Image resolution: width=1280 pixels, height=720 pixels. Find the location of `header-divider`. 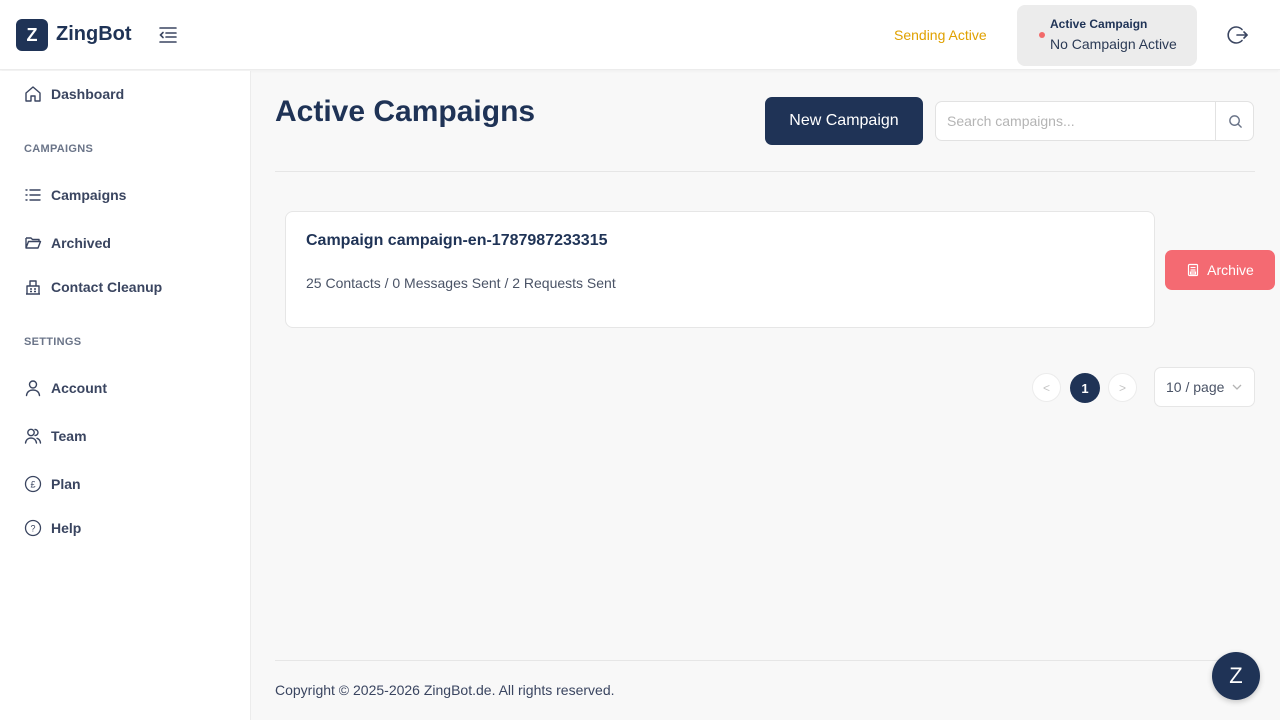

header-divider is located at coordinates (765, 171).